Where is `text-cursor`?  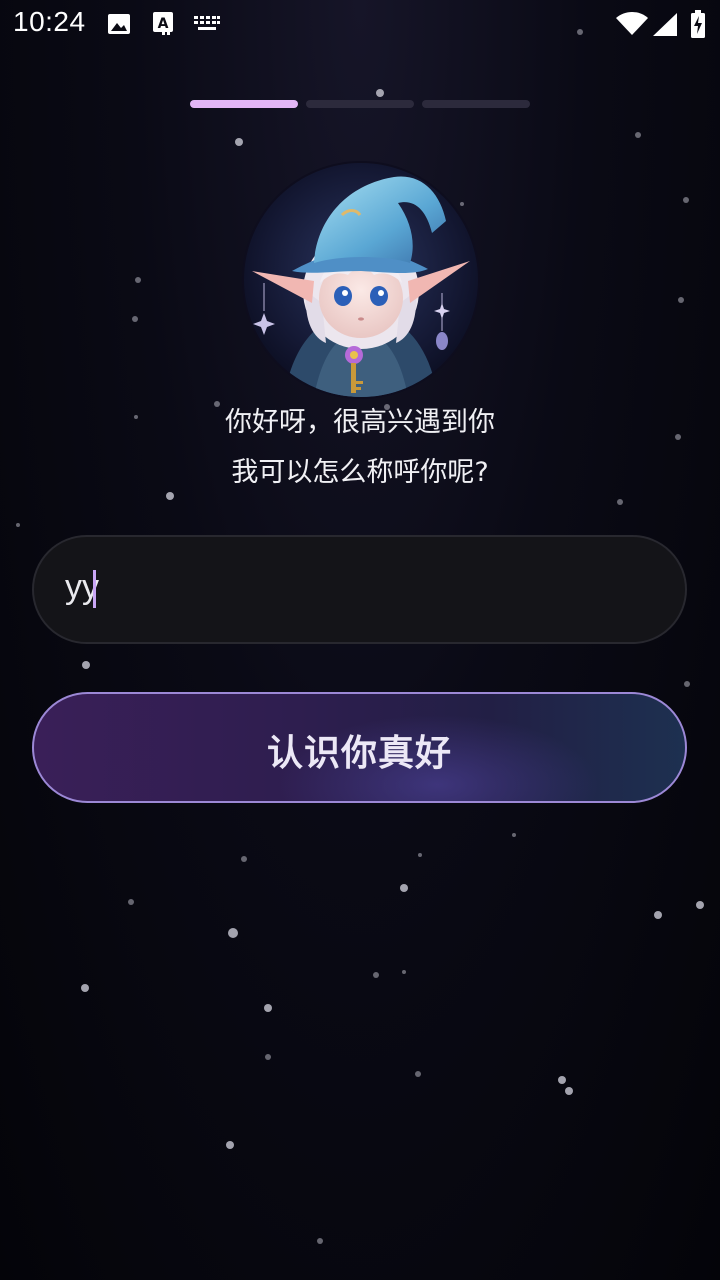 text-cursor is located at coordinates (94, 589).